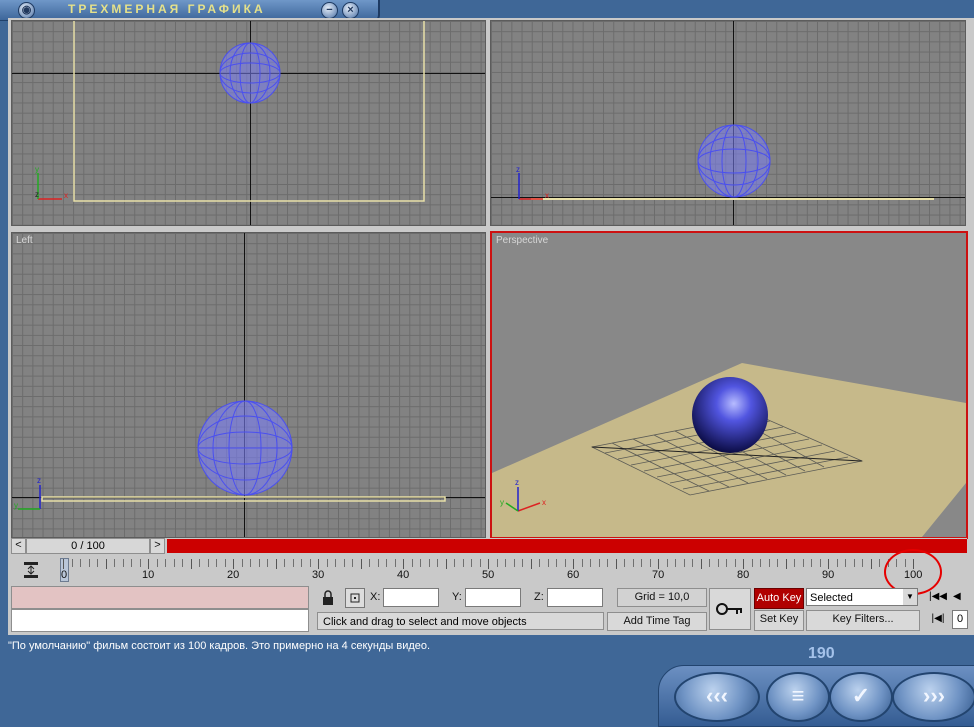 This screenshot has width=974, height=727. What do you see at coordinates (938, 619) in the screenshot?
I see `key-mode-toggle-icon: |◀|` at bounding box center [938, 619].